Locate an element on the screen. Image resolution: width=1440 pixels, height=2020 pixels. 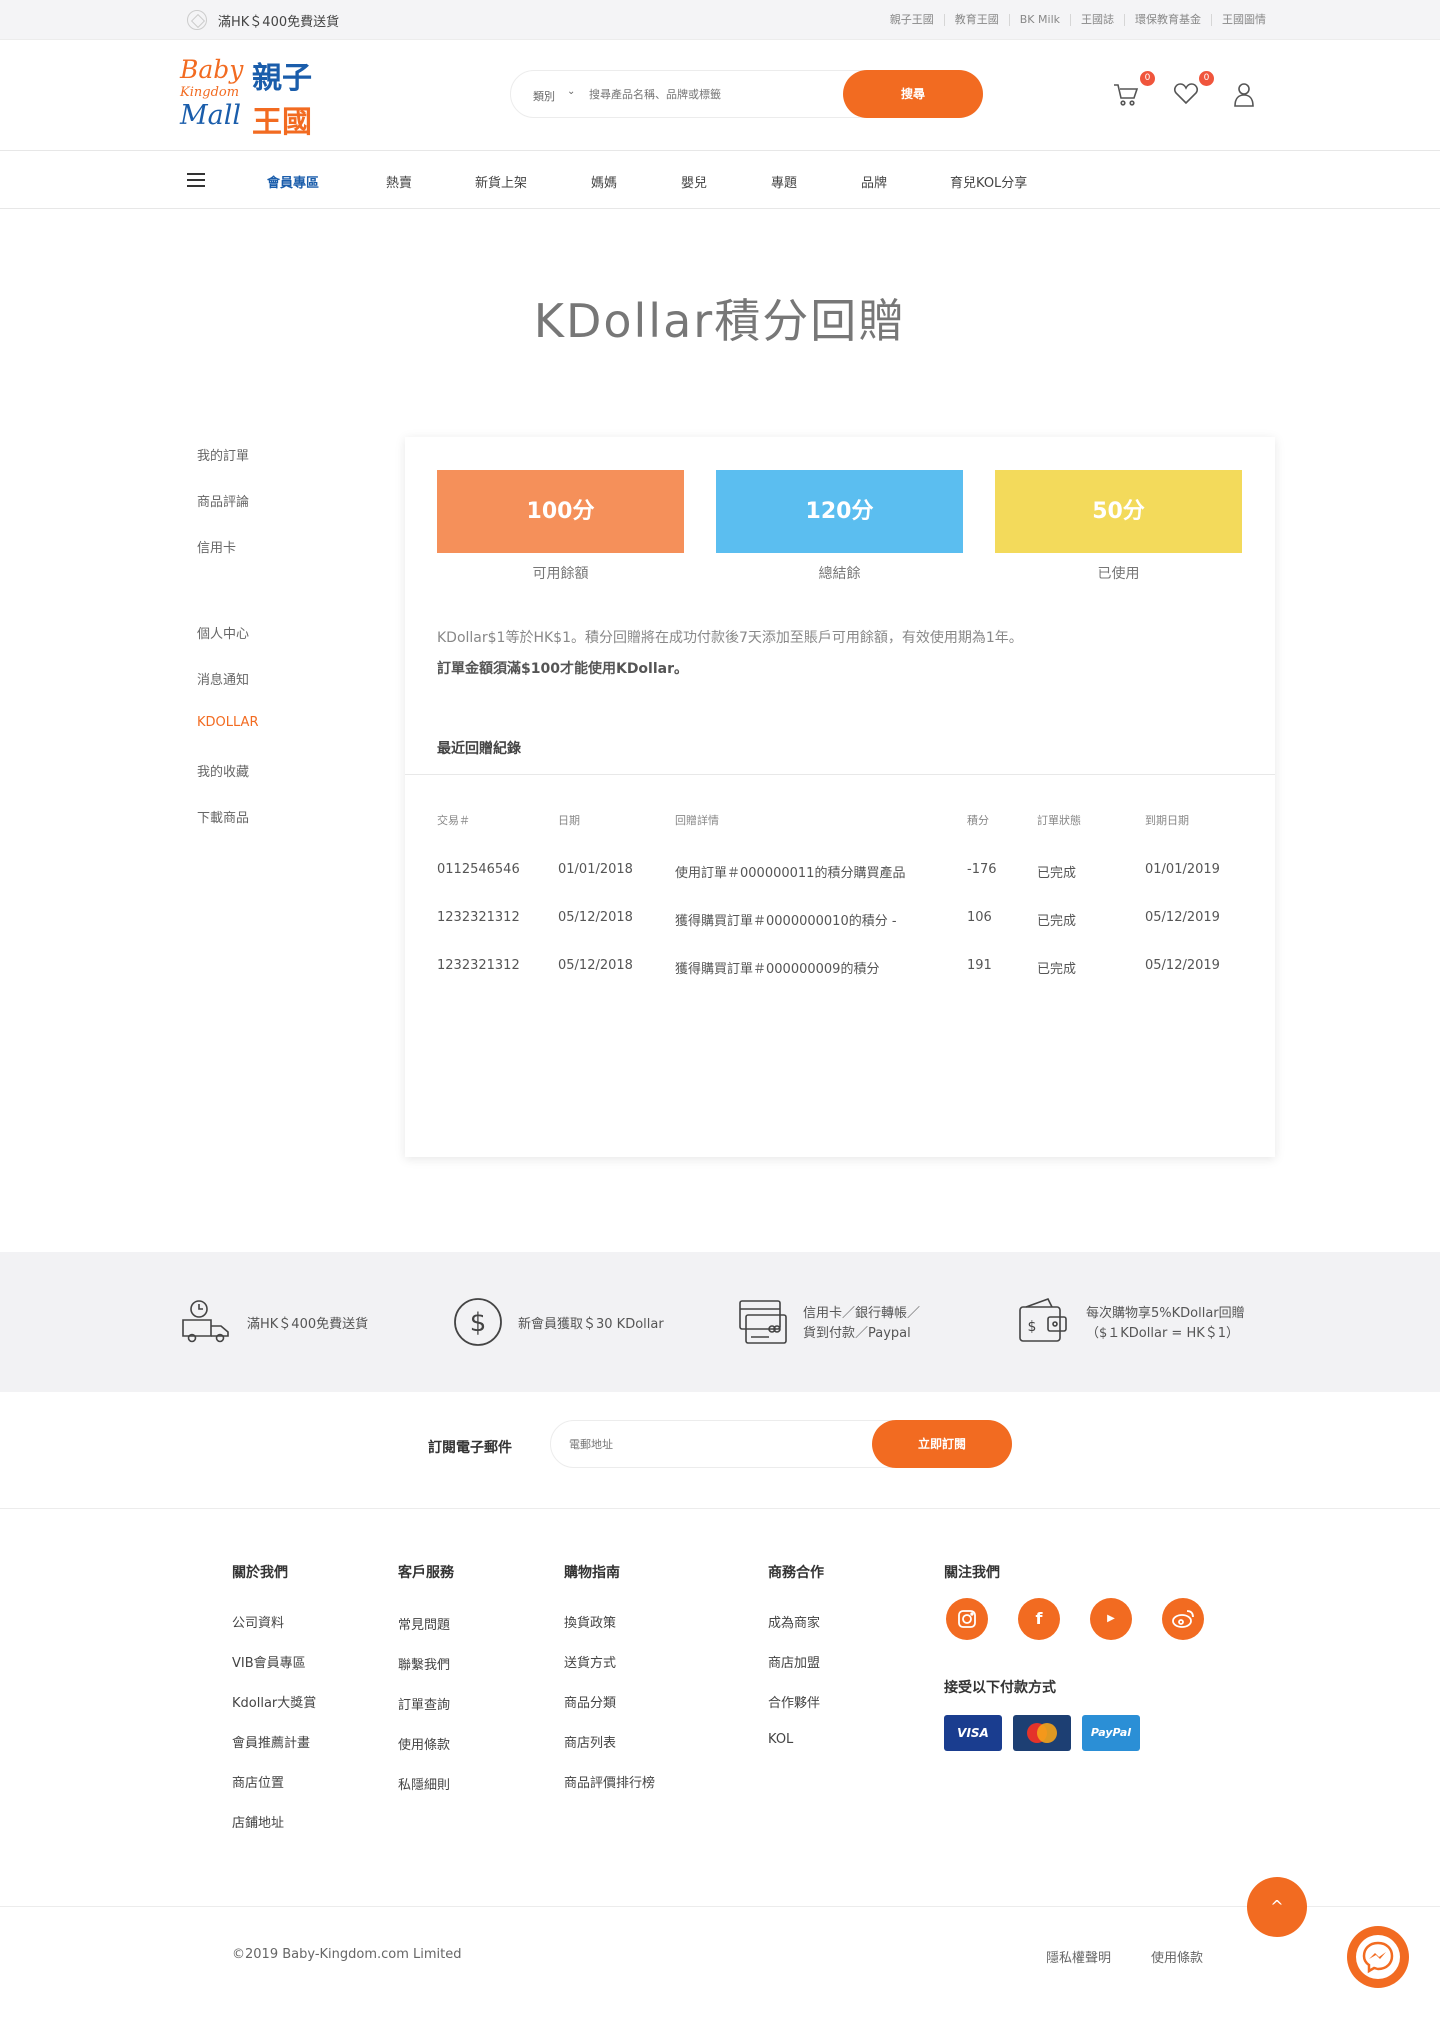
available-points-box: 100分 is located at coordinates (560, 511).